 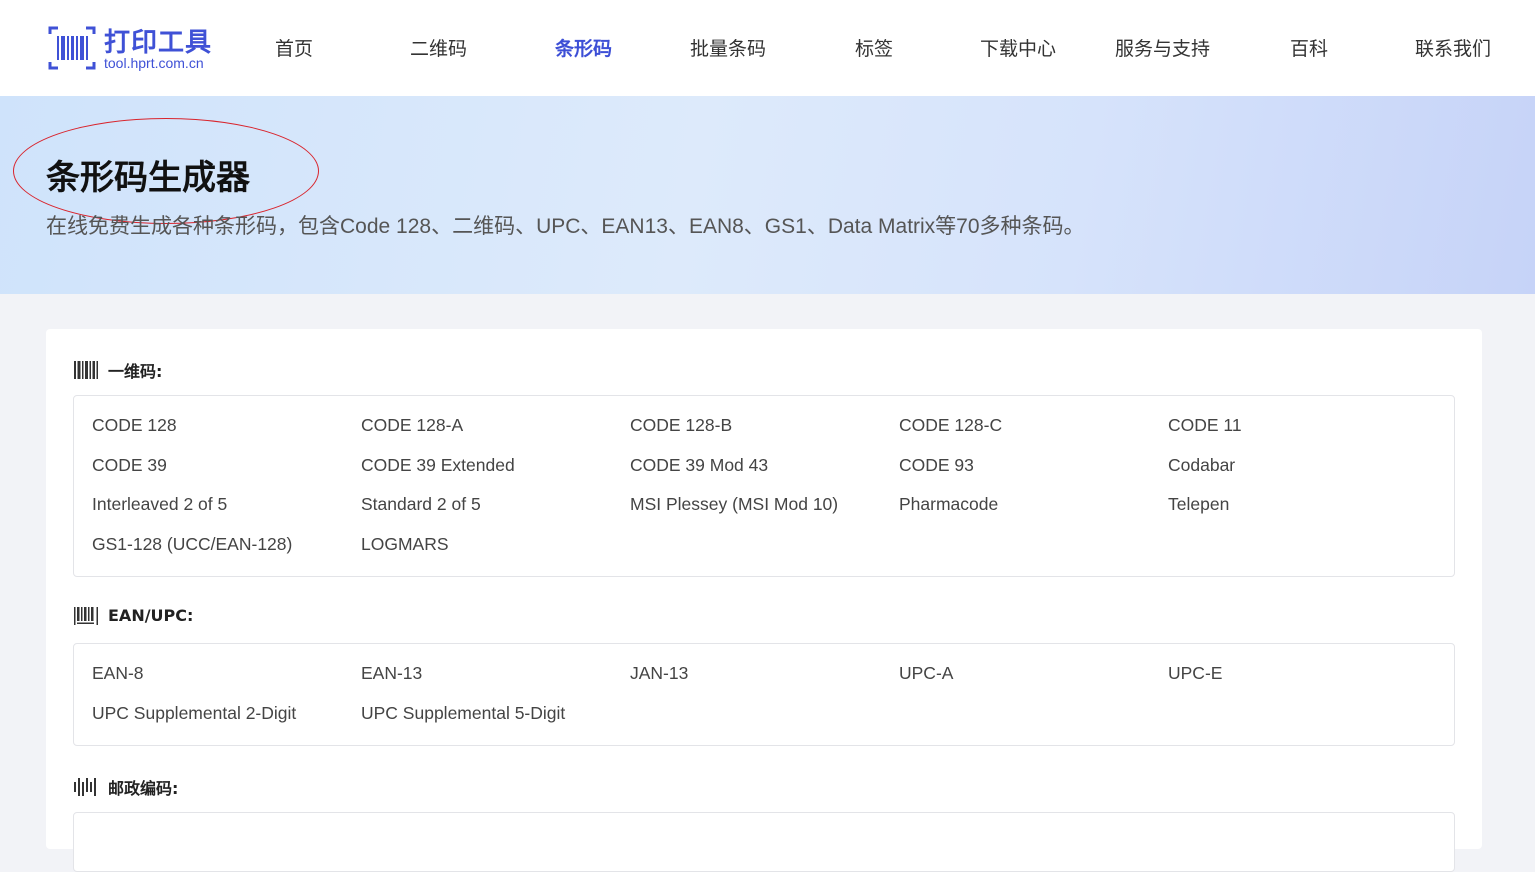 I want to click on barcode-type-link: CODE 11, so click(x=1302, y=426).